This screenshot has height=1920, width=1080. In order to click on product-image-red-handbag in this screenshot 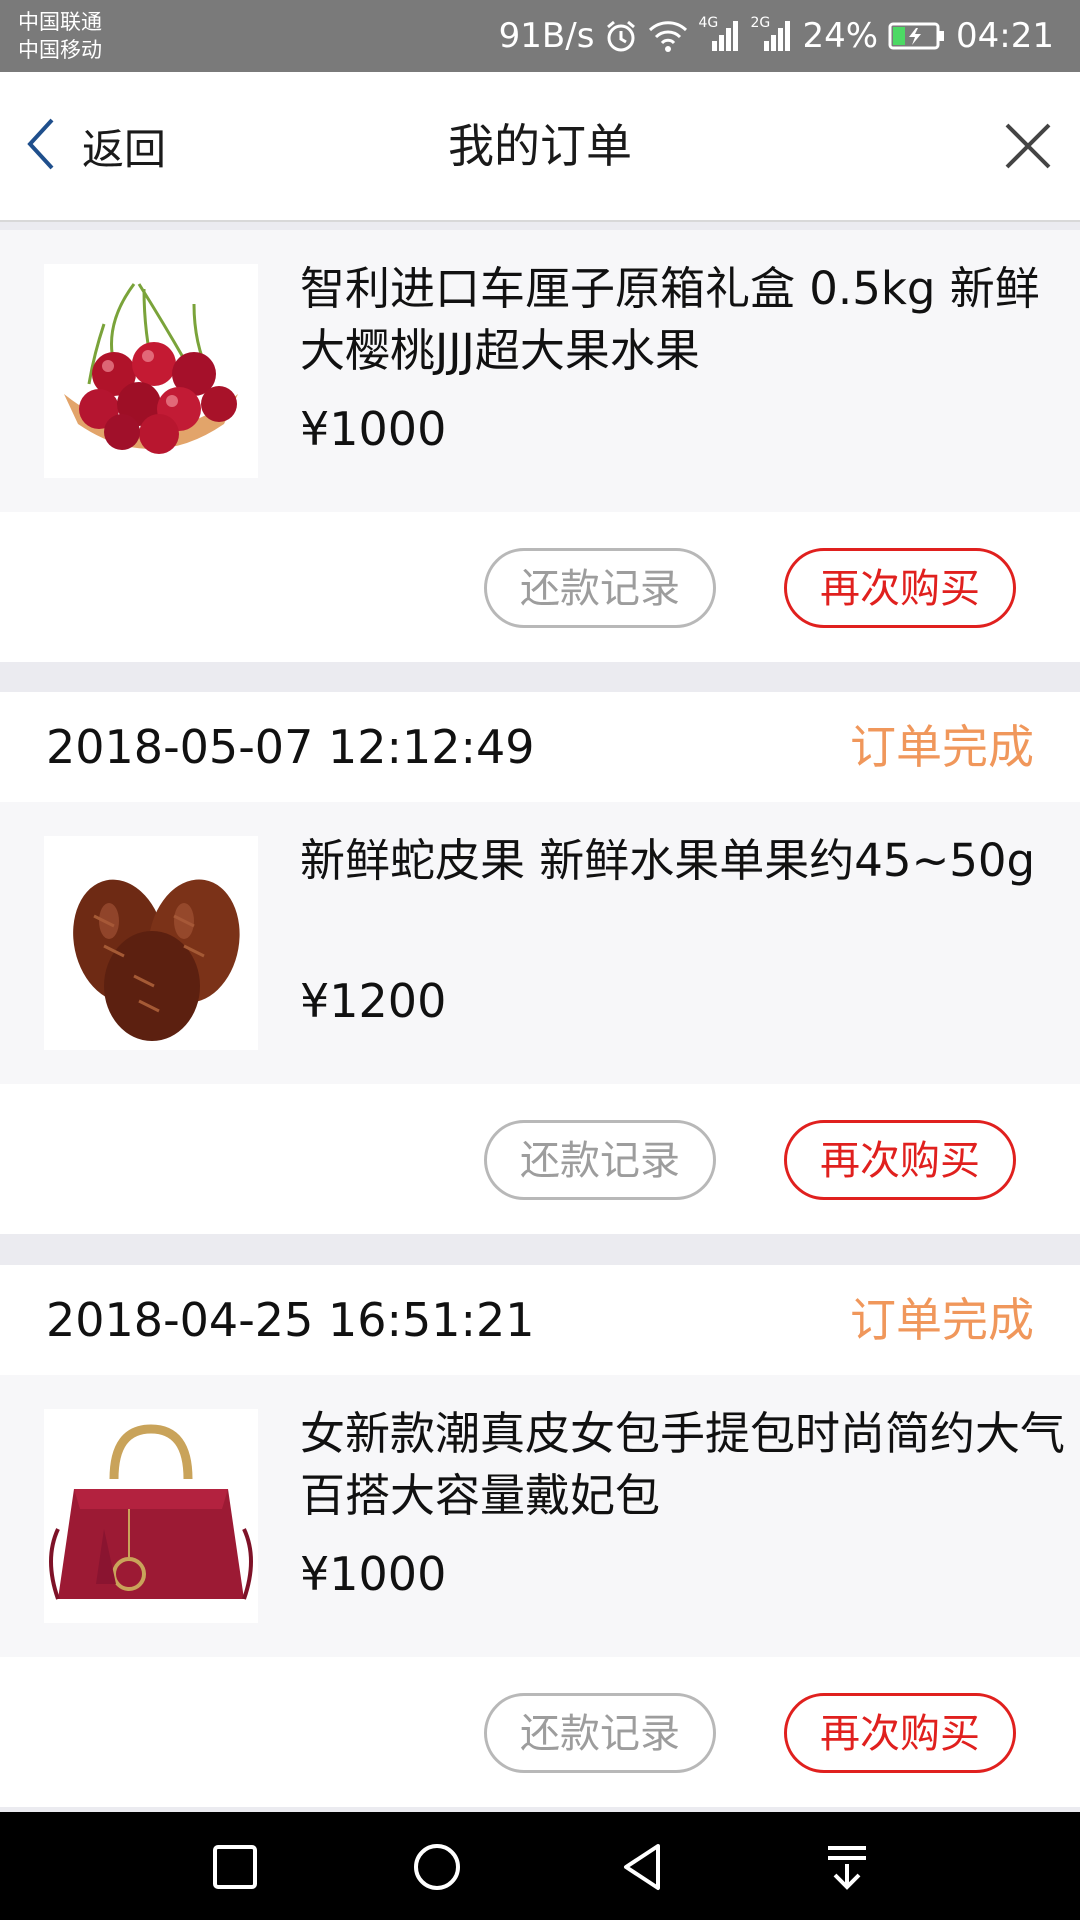, I will do `click(151, 1516)`.